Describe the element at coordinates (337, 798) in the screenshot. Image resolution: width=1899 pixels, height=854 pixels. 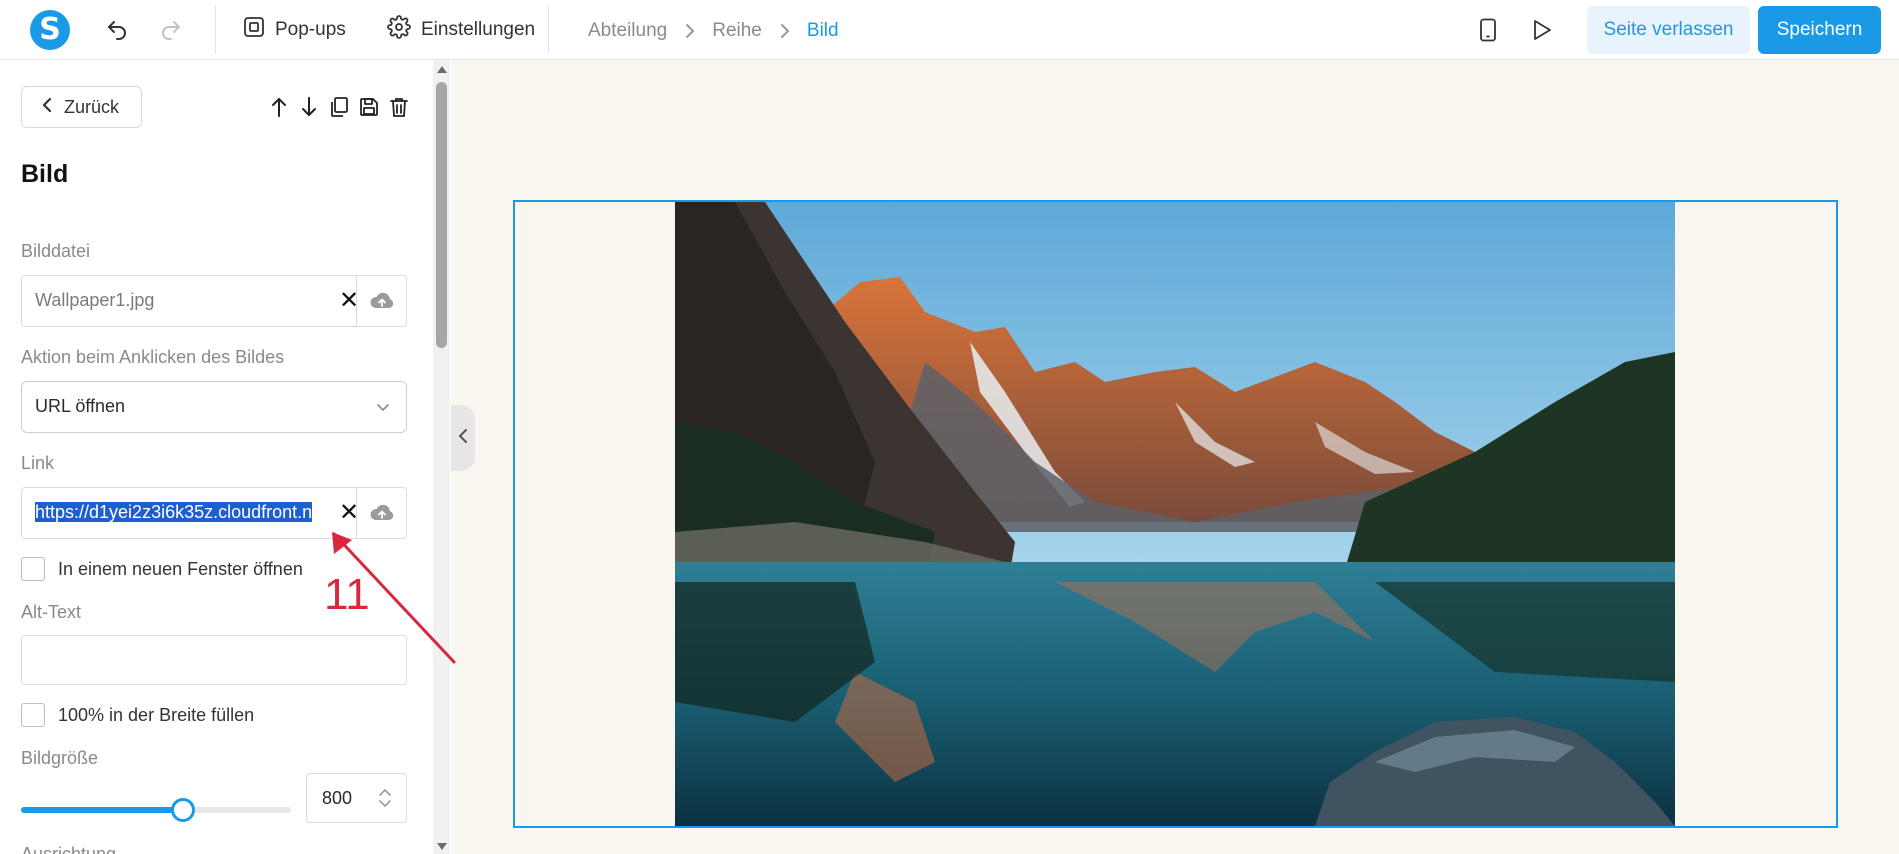
I see `image-size-value: 800` at that location.